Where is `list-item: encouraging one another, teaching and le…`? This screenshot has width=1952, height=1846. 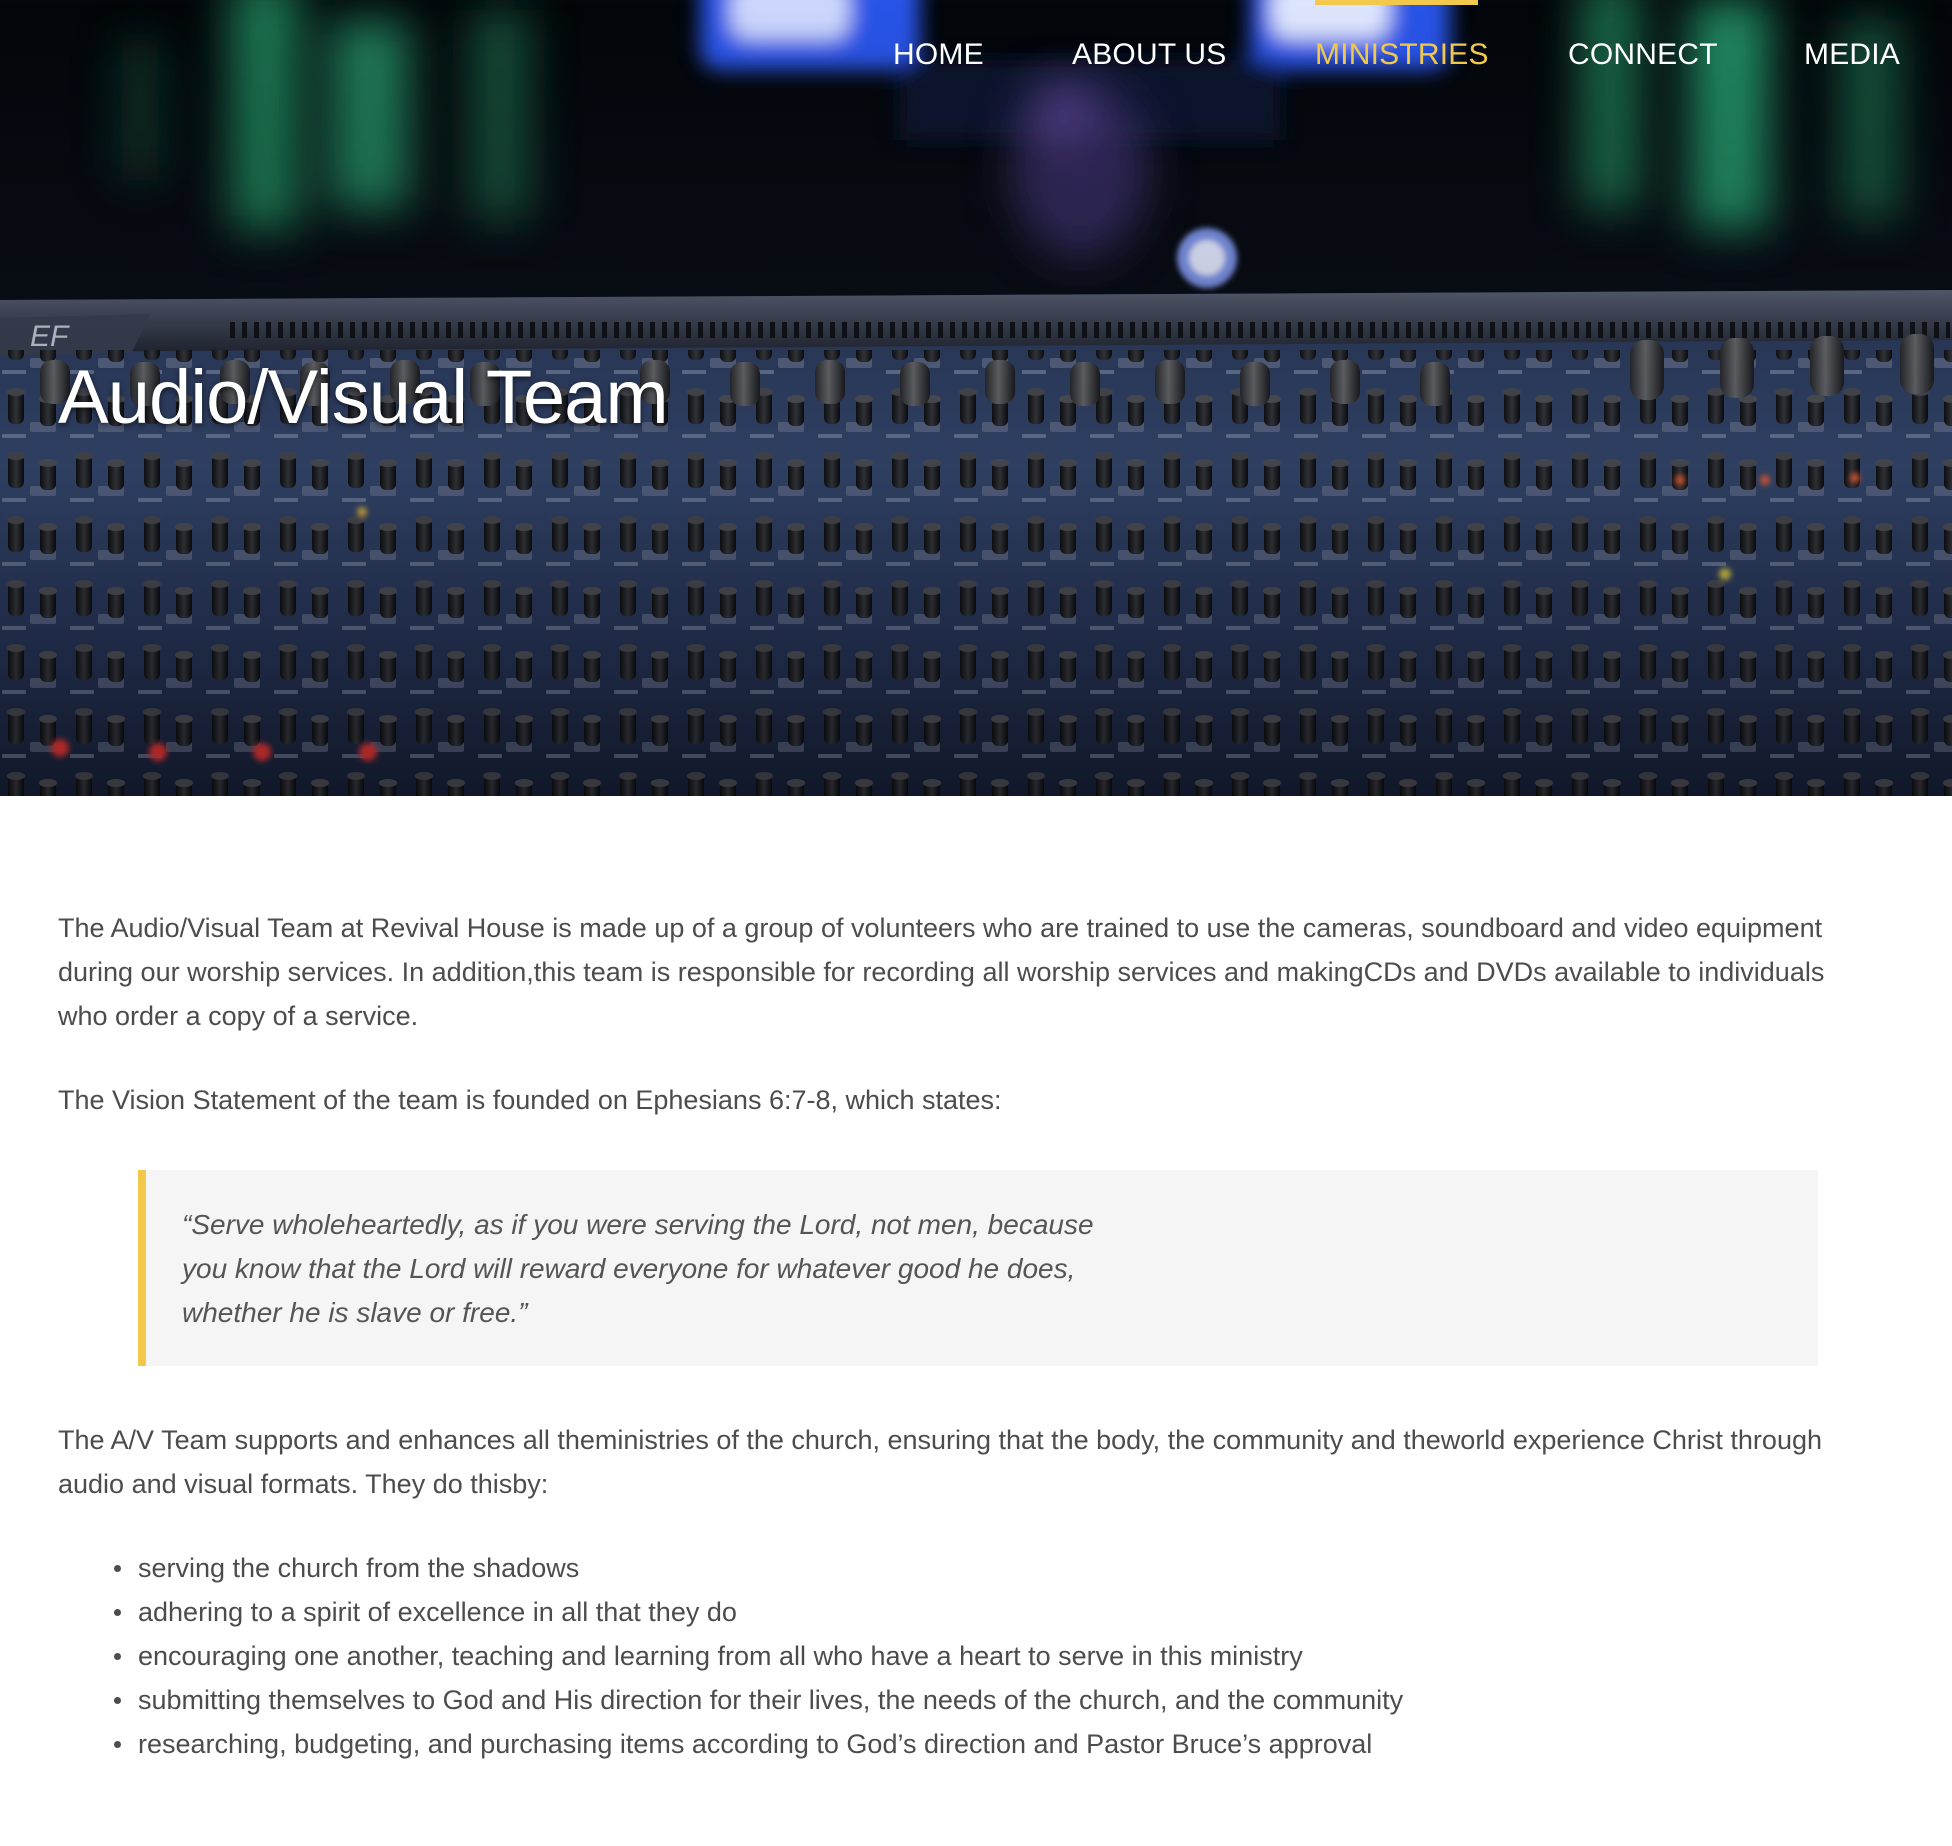
list-item: encouraging one another, teaching and le… is located at coordinates (986, 1656).